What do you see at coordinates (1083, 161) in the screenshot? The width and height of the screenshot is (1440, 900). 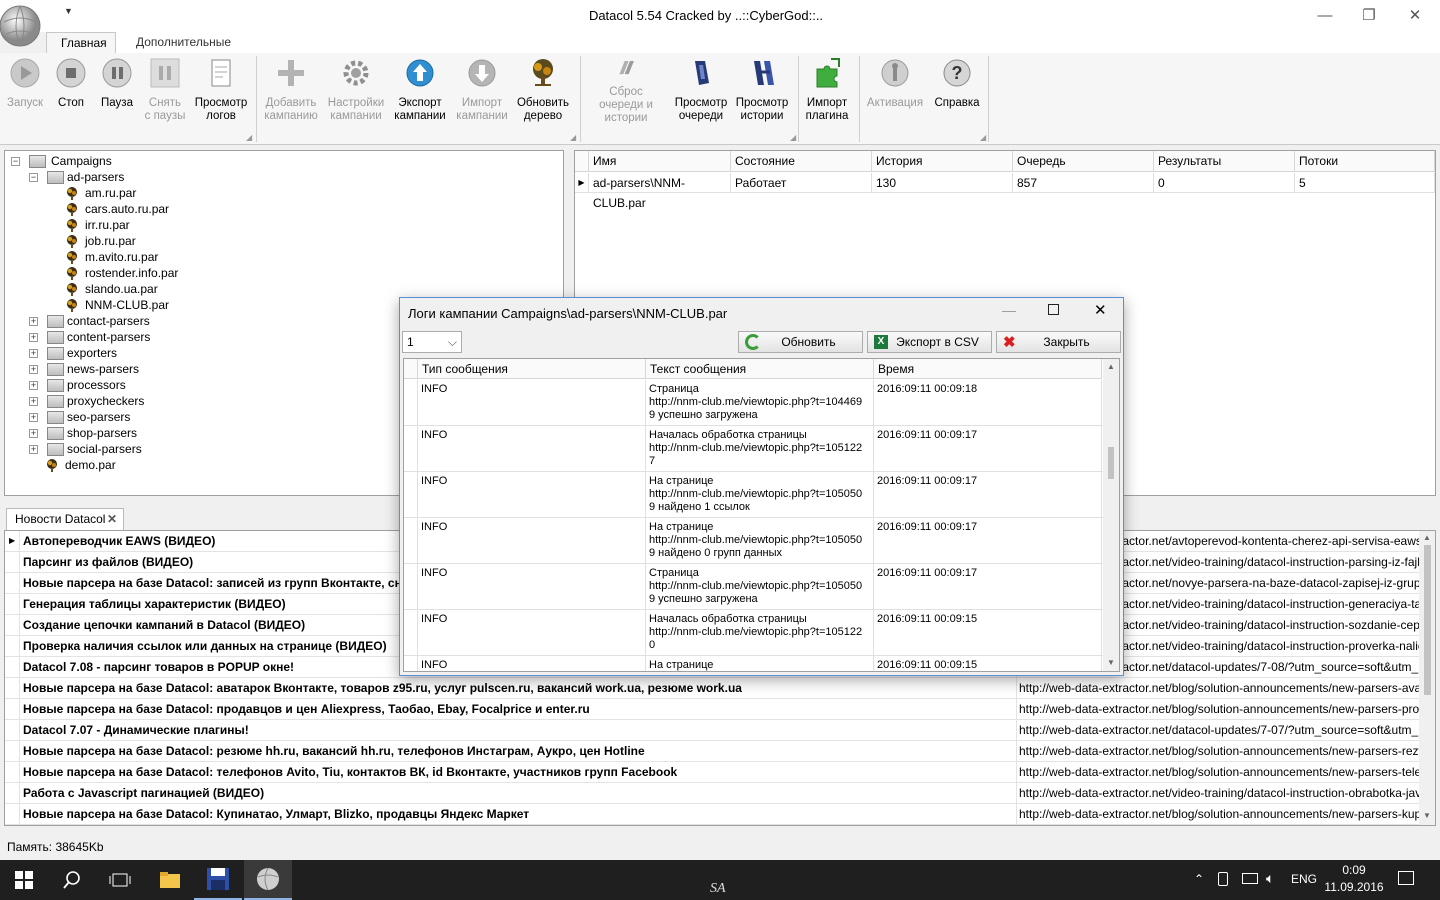 I see `column-queue-header: Очередь` at bounding box center [1083, 161].